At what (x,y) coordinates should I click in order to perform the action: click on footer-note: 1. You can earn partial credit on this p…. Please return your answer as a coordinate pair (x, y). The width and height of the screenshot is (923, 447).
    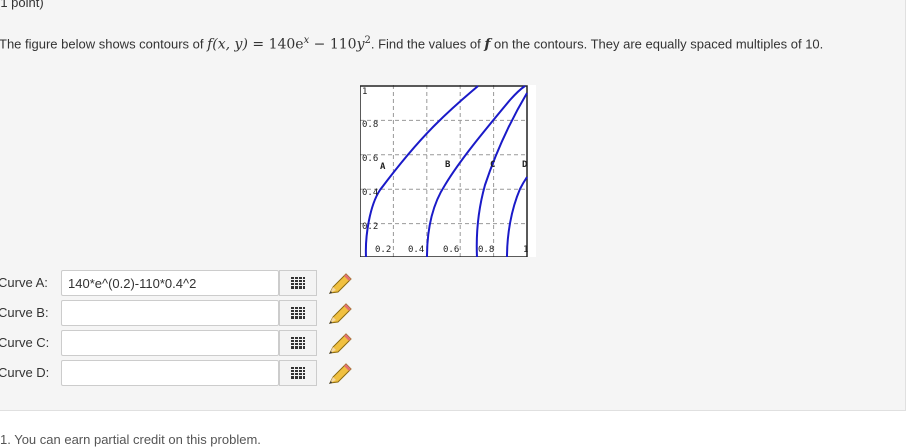
    Looking at the image, I should click on (130, 439).